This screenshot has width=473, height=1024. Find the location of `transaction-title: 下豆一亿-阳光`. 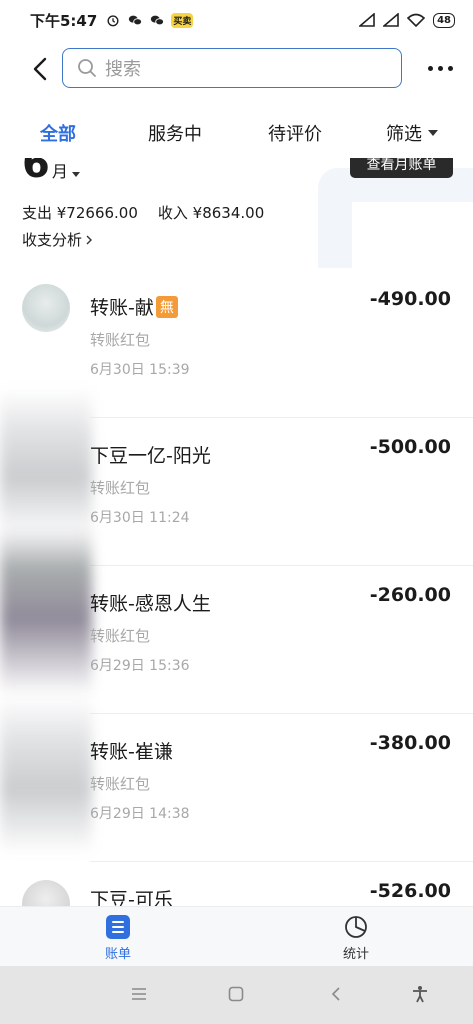

transaction-title: 下豆一亿-阳光 is located at coordinates (150, 454).